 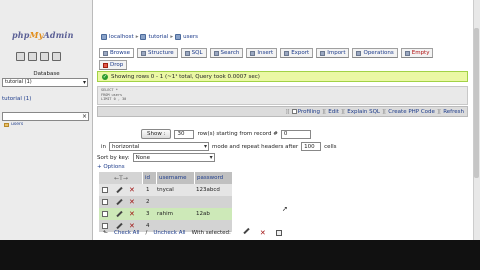 What do you see at coordinates (105, 65) in the screenshot?
I see `drop-icon` at bounding box center [105, 65].